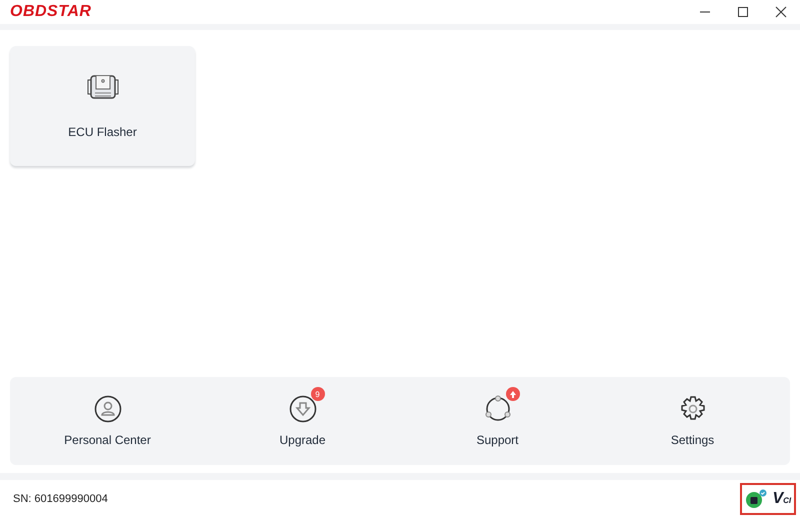  I want to click on nav-item: Personal Center, so click(107, 421).